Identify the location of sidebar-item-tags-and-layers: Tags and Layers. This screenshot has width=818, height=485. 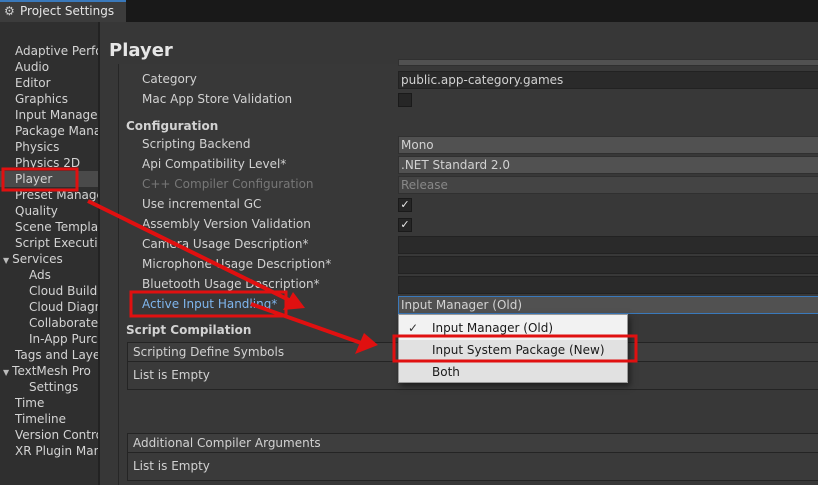
(49, 355).